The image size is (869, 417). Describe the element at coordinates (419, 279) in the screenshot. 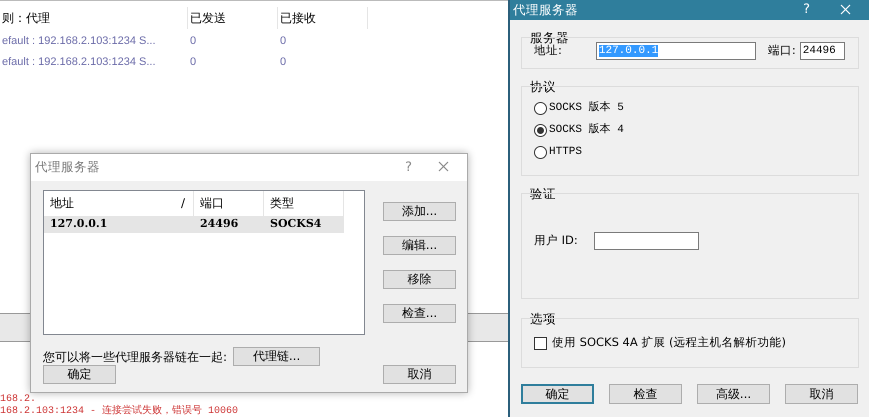

I see `dialog-button: 移除` at that location.